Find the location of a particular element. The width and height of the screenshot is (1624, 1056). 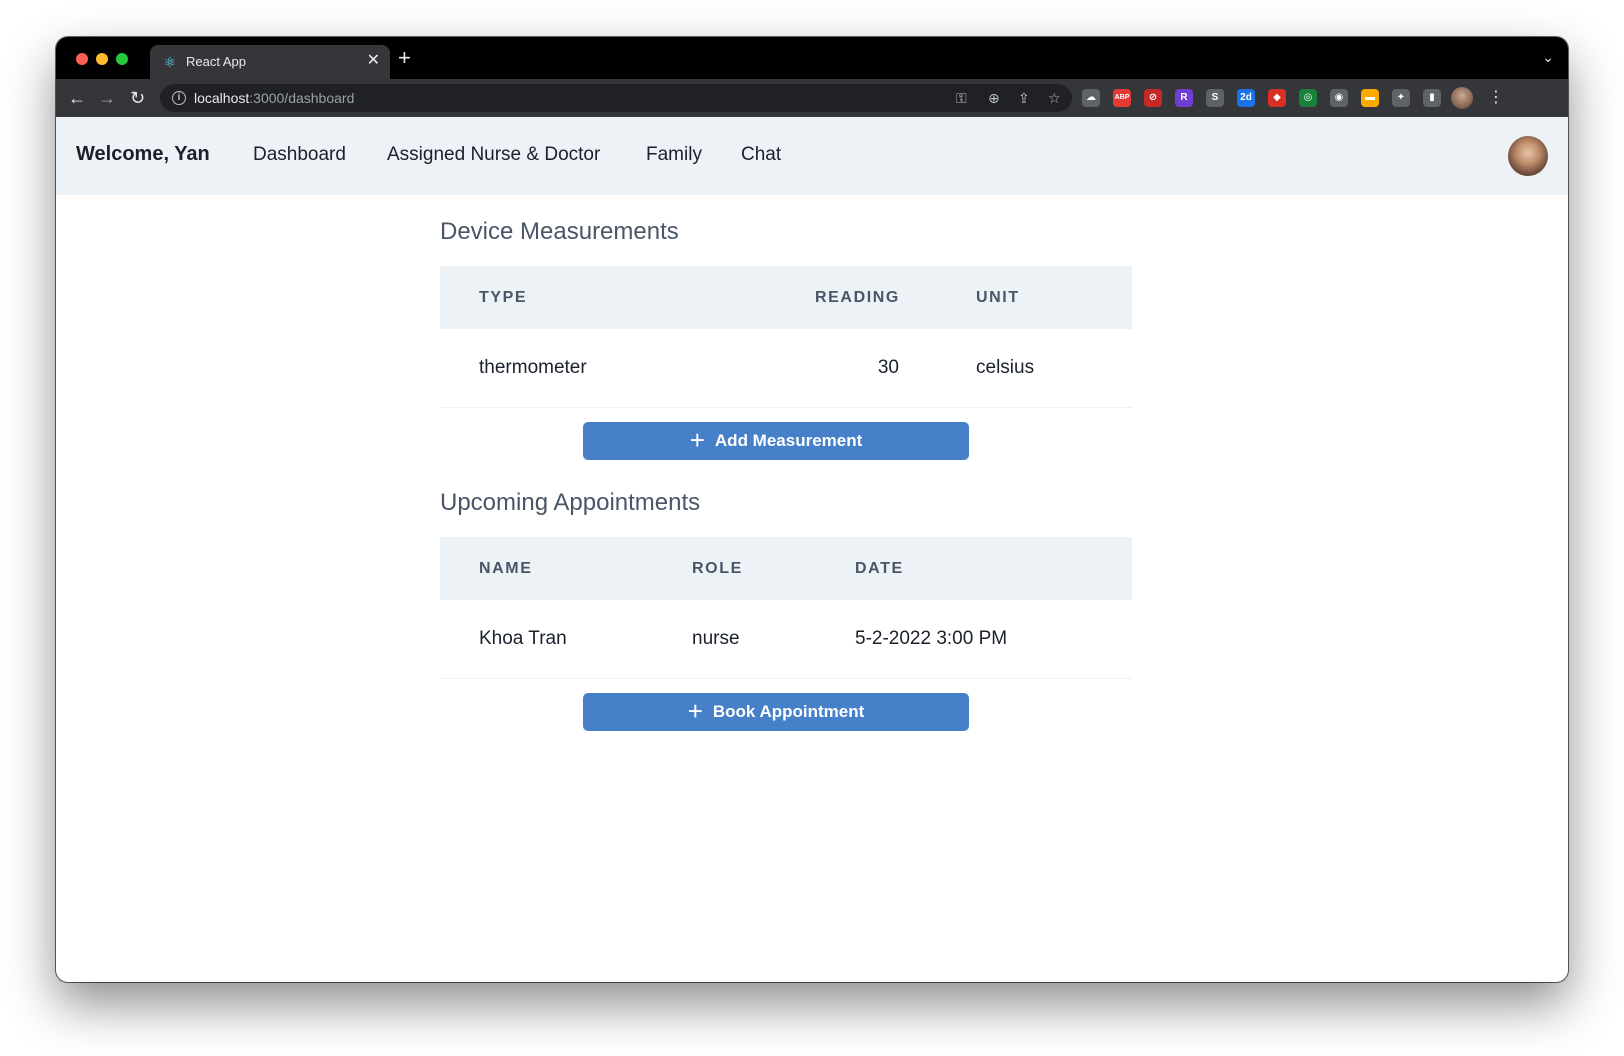

new-tab-button: + is located at coordinates (404, 58).